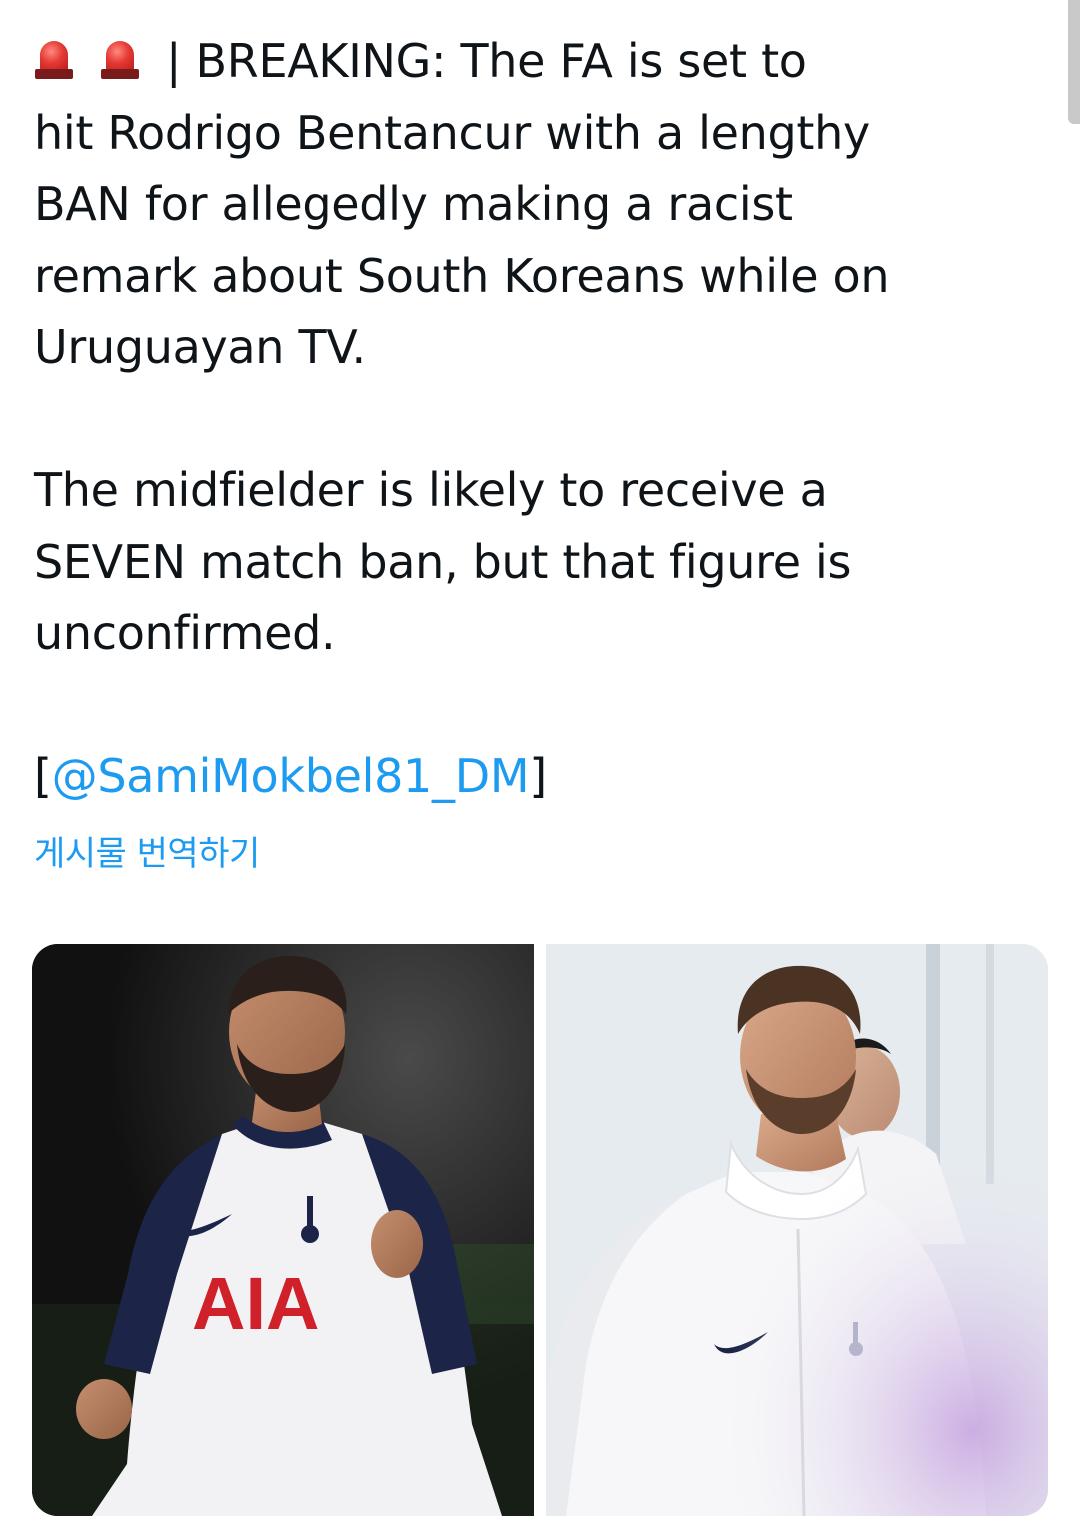 The height and width of the screenshot is (1522, 1080). What do you see at coordinates (147, 850) in the screenshot?
I see `translate-post-link: 게시물 번역하기` at bounding box center [147, 850].